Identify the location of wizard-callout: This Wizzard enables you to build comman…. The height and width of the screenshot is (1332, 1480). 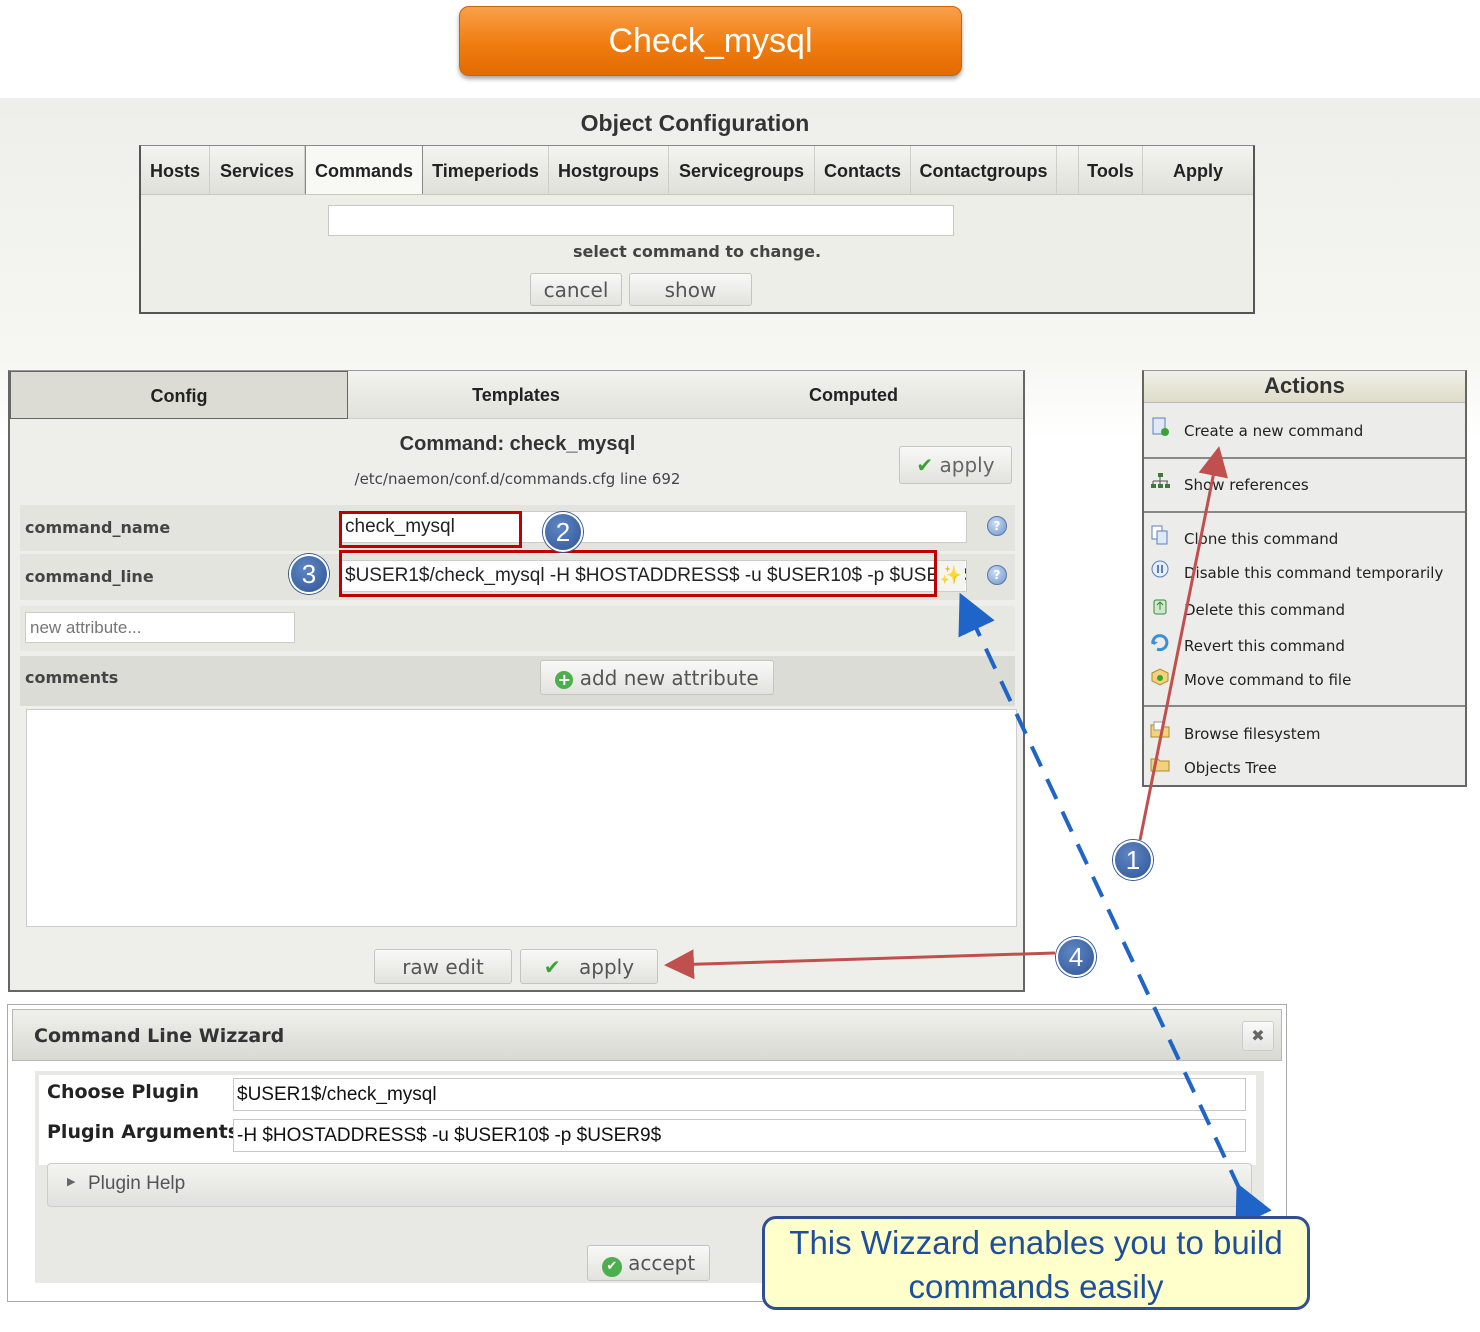
(1036, 1263).